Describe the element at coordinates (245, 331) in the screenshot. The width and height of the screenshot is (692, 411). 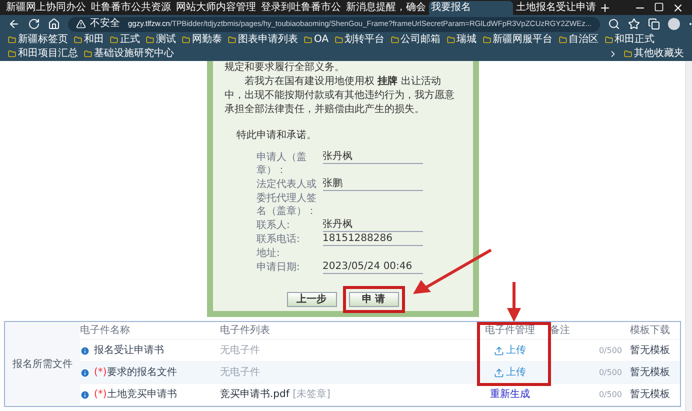
I see `column-header: 电子件列表` at that location.